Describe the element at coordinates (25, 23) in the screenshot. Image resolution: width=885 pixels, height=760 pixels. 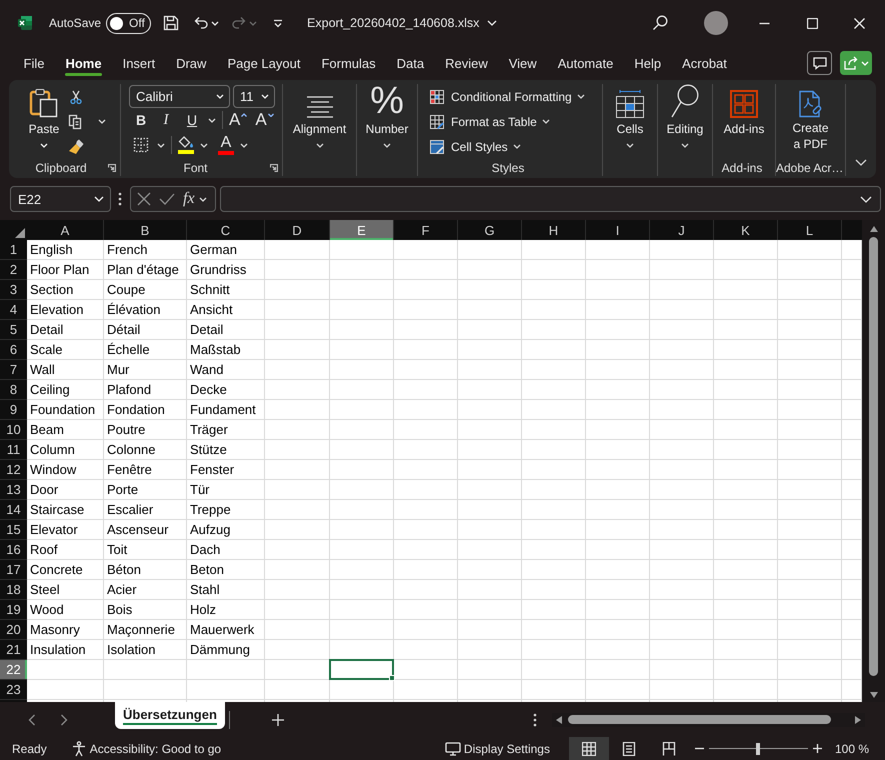
I see `spreadsheet-logo-icon` at that location.